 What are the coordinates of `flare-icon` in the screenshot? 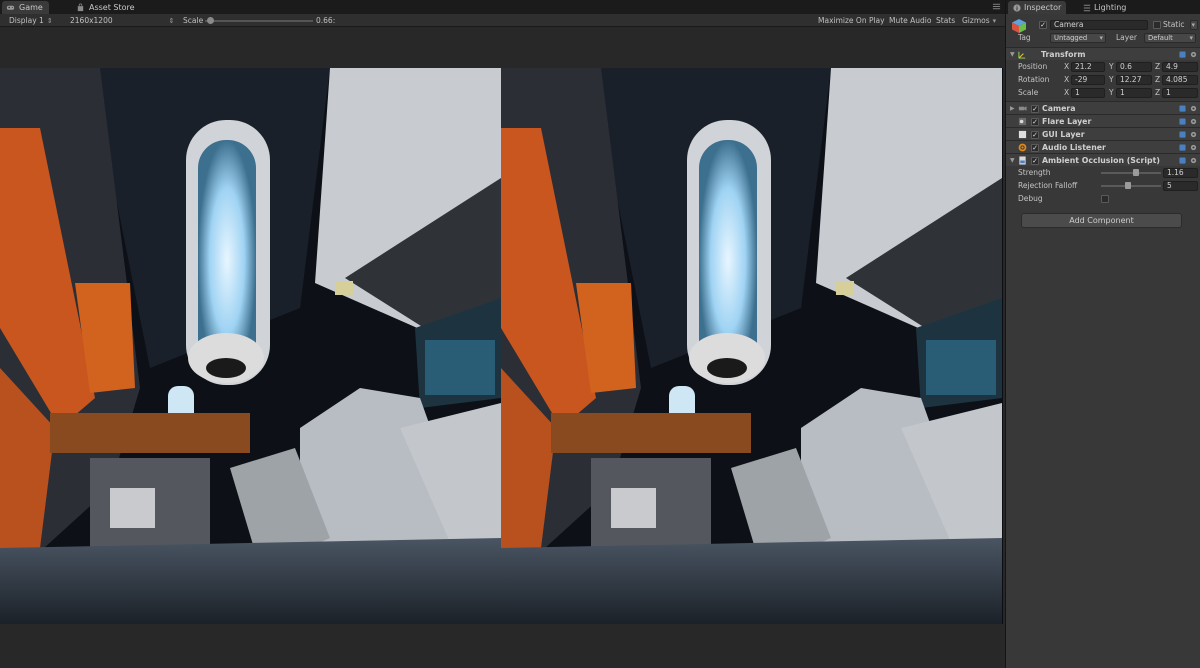 It's located at (1022, 121).